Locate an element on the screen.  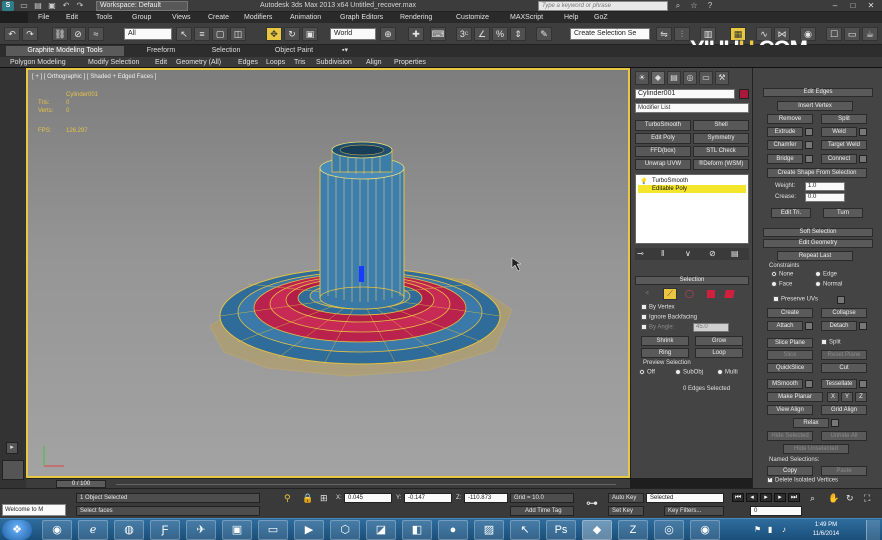
crease-spinner: 0.0 is located at coordinates (825, 197).